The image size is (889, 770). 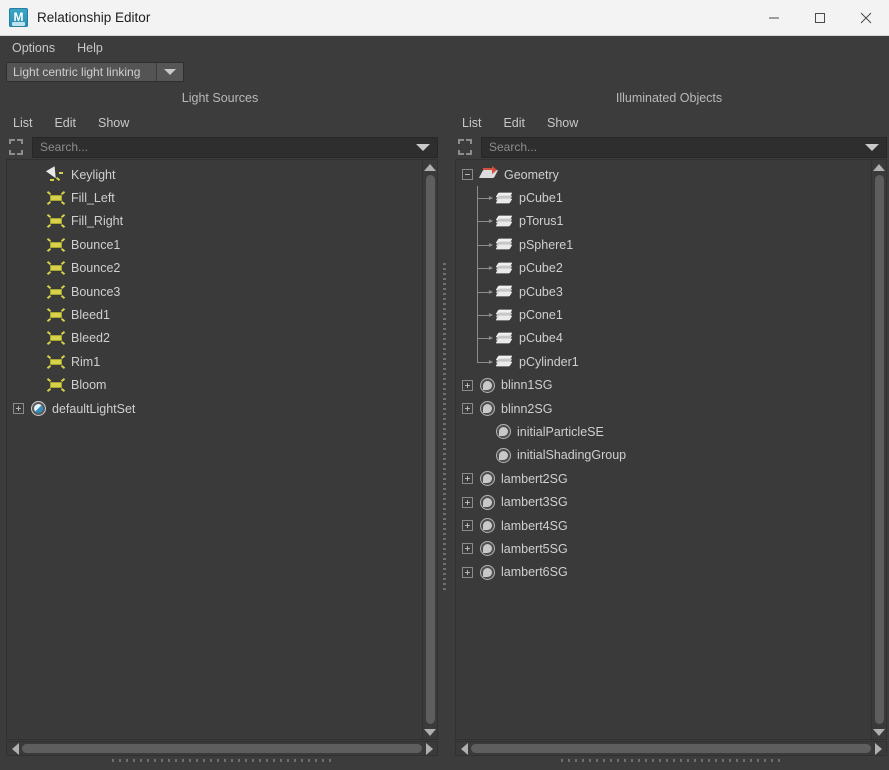 What do you see at coordinates (113, 123) in the screenshot?
I see `menu-item-show-left: Show` at bounding box center [113, 123].